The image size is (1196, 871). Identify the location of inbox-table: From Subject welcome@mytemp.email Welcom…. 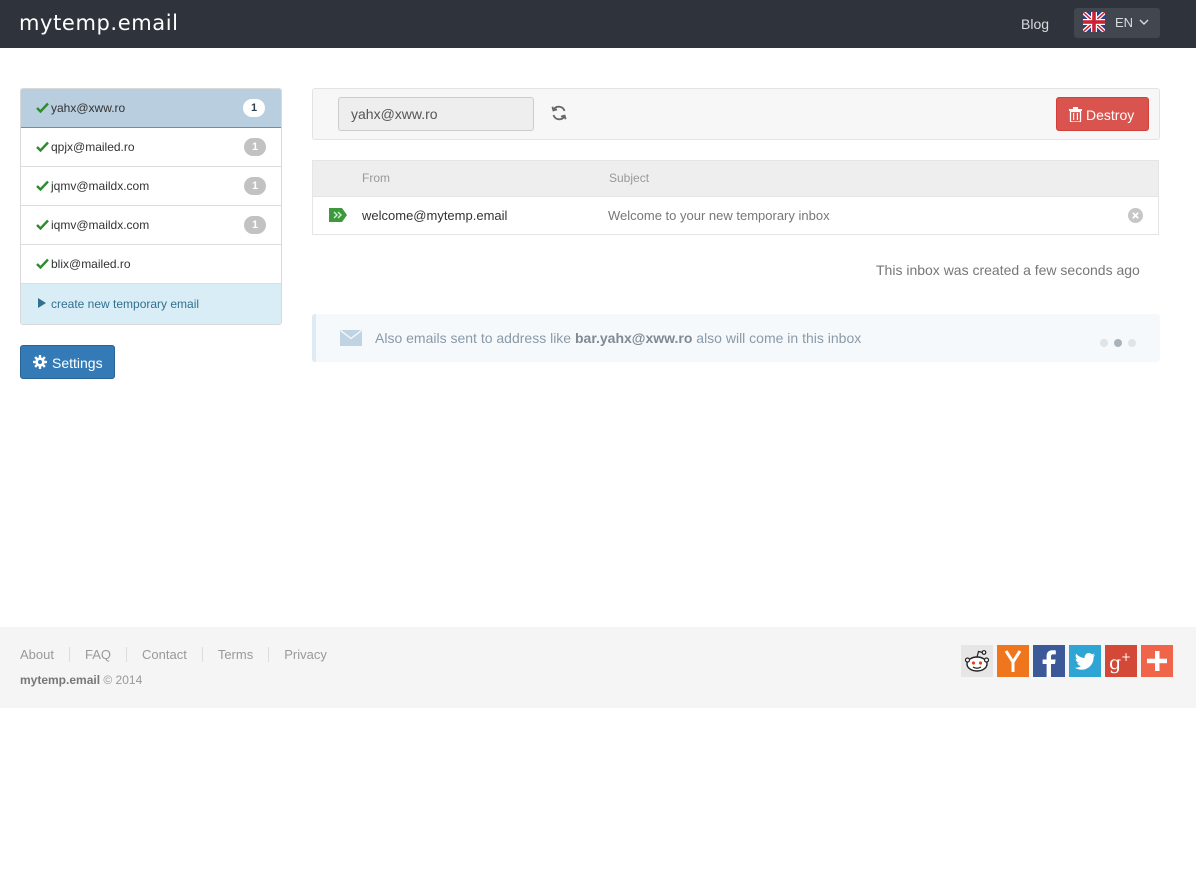
(735, 197).